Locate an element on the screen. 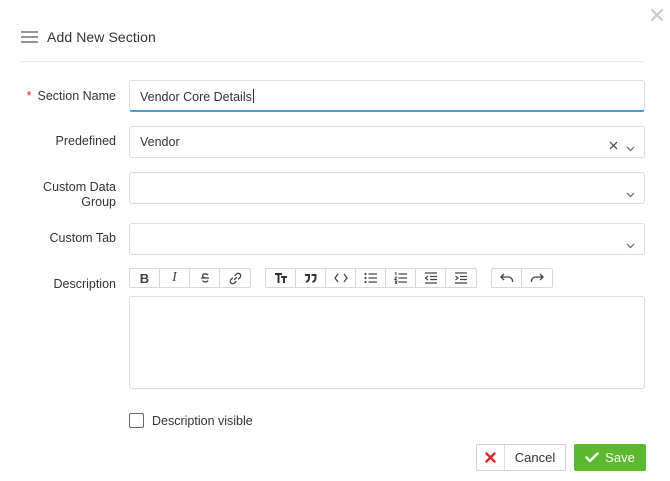  predefined-select: Vendor is located at coordinates (387, 142).